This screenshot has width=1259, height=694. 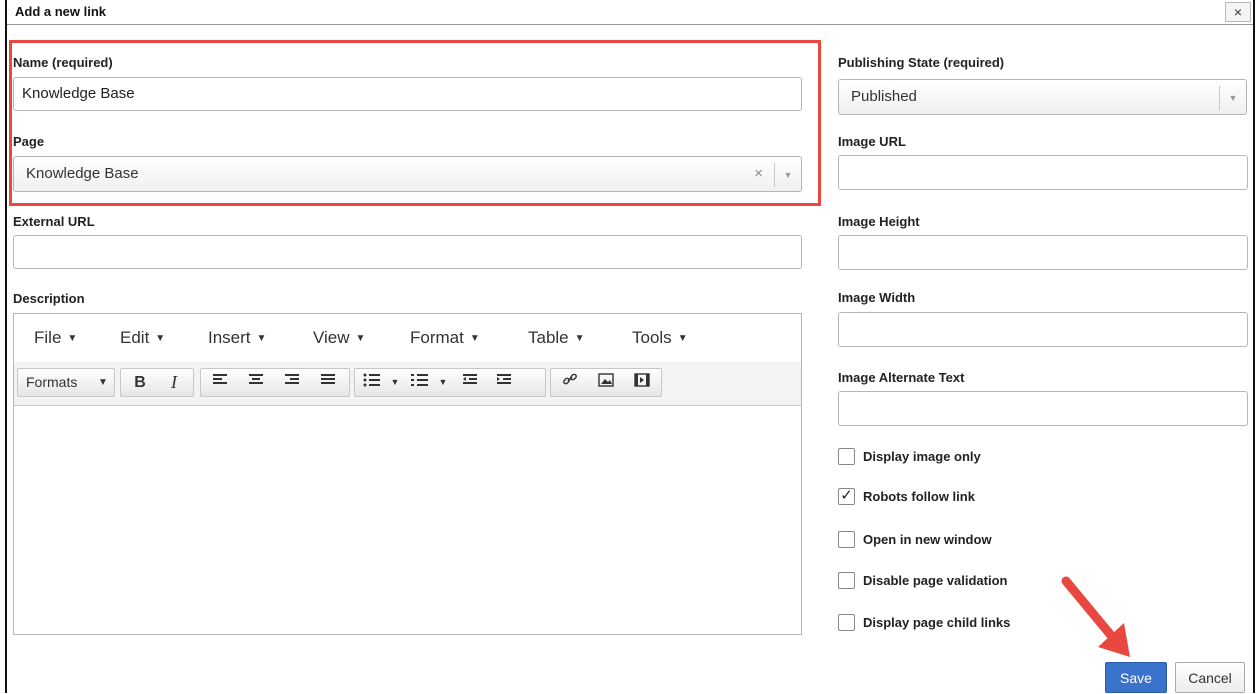 I want to click on description-label: Description, so click(x=49, y=298).